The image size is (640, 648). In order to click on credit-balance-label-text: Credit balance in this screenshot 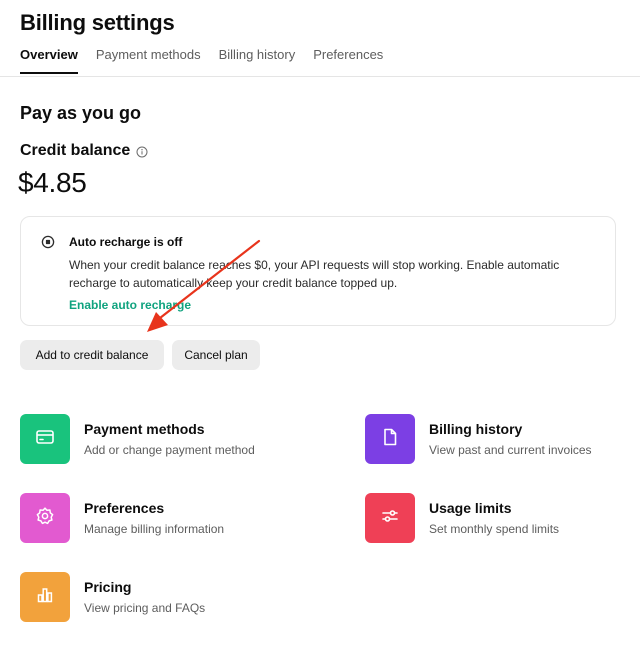, I will do `click(75, 150)`.